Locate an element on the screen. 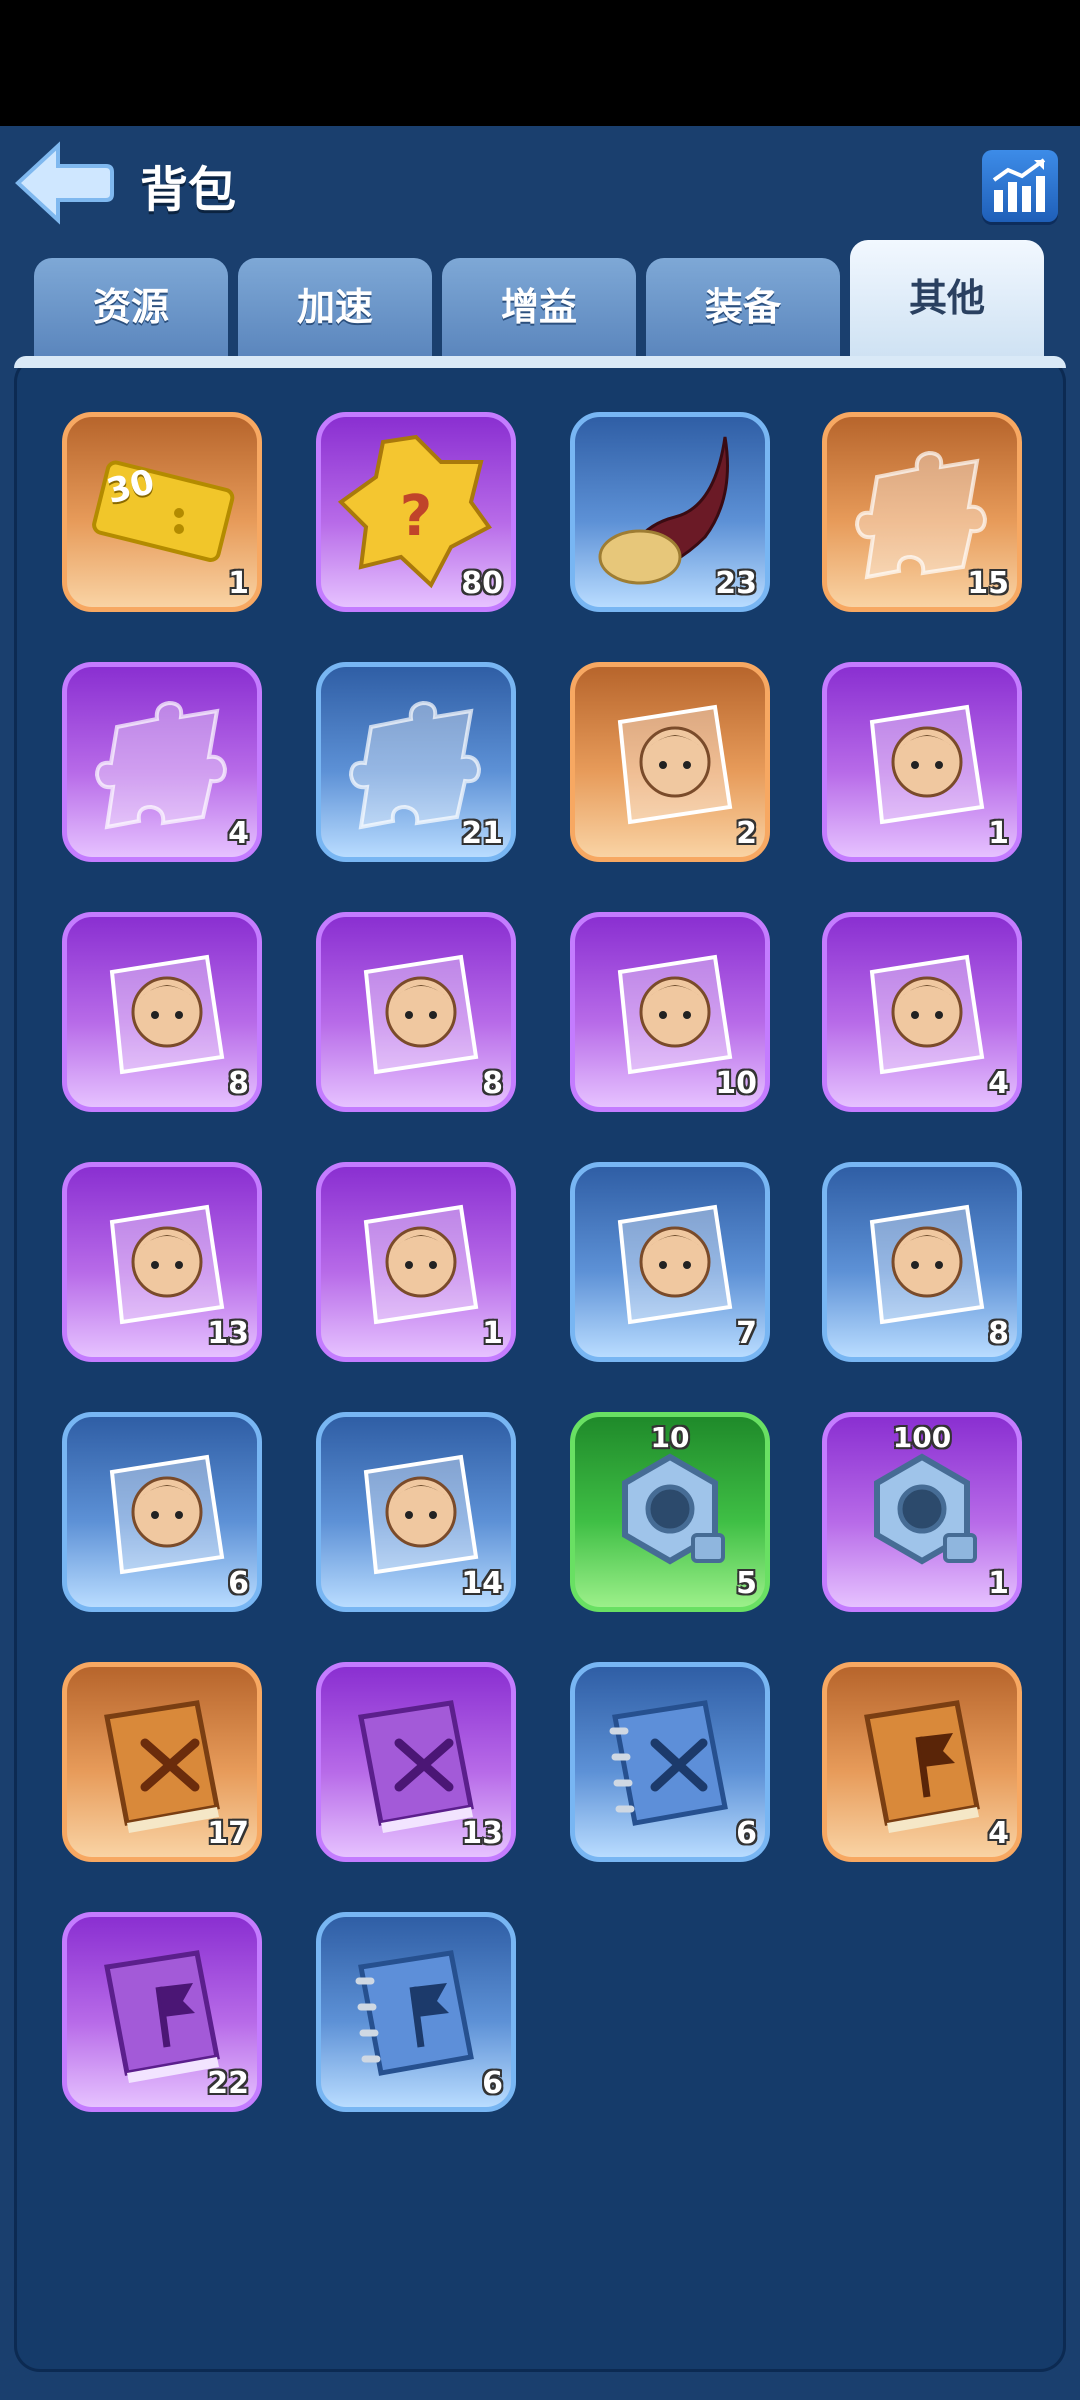 The image size is (1080, 2400). page-title: 背包 is located at coordinates (188, 190).